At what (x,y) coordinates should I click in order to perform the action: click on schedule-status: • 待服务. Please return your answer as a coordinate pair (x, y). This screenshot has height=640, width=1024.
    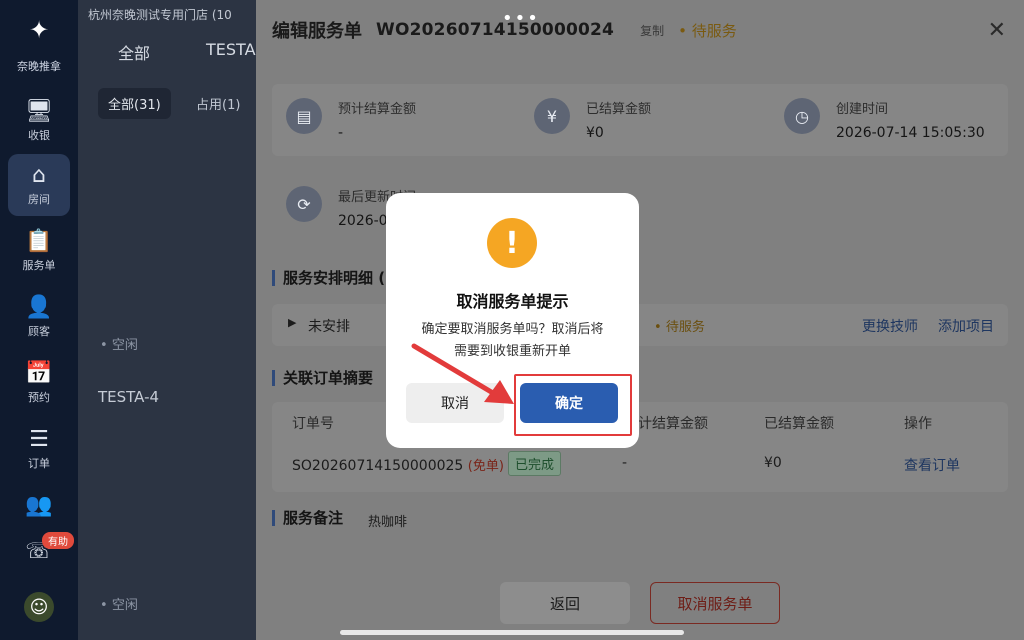
    Looking at the image, I should click on (679, 327).